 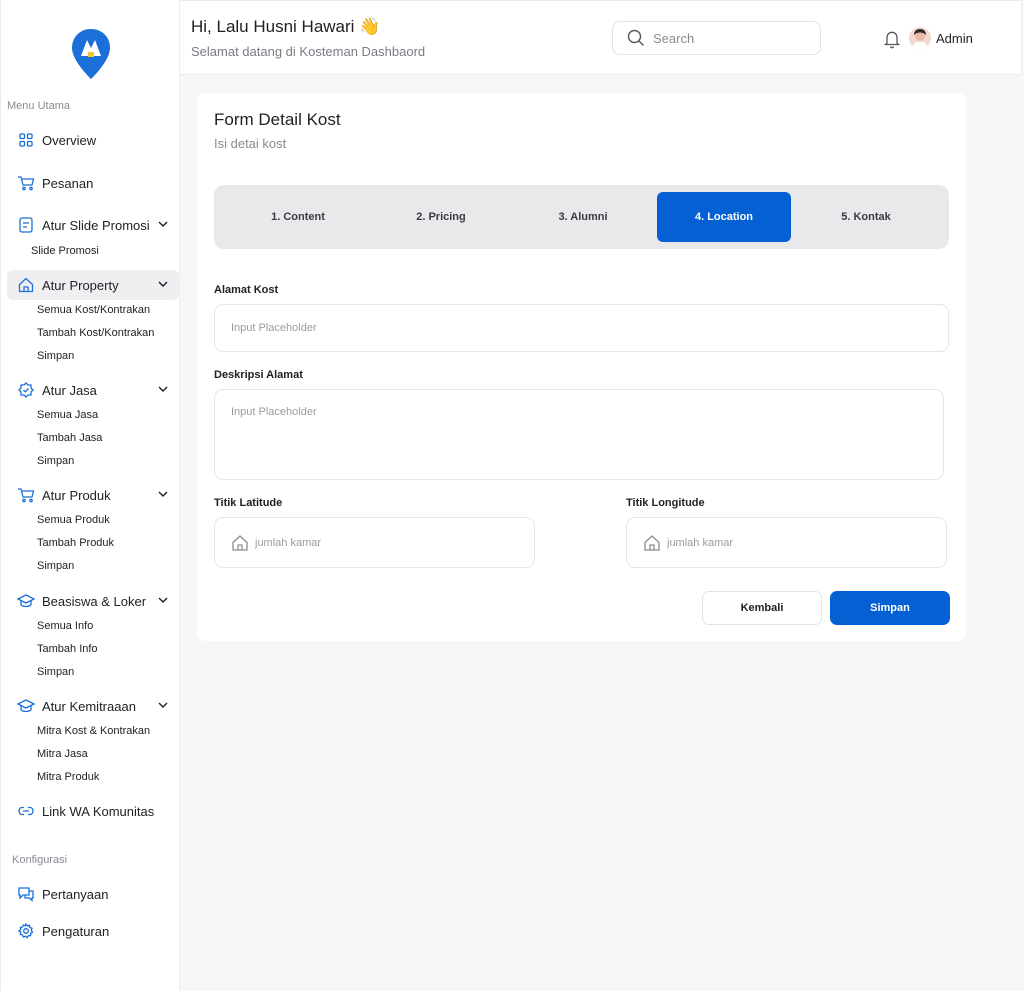 I want to click on latitude-input, so click(x=375, y=542).